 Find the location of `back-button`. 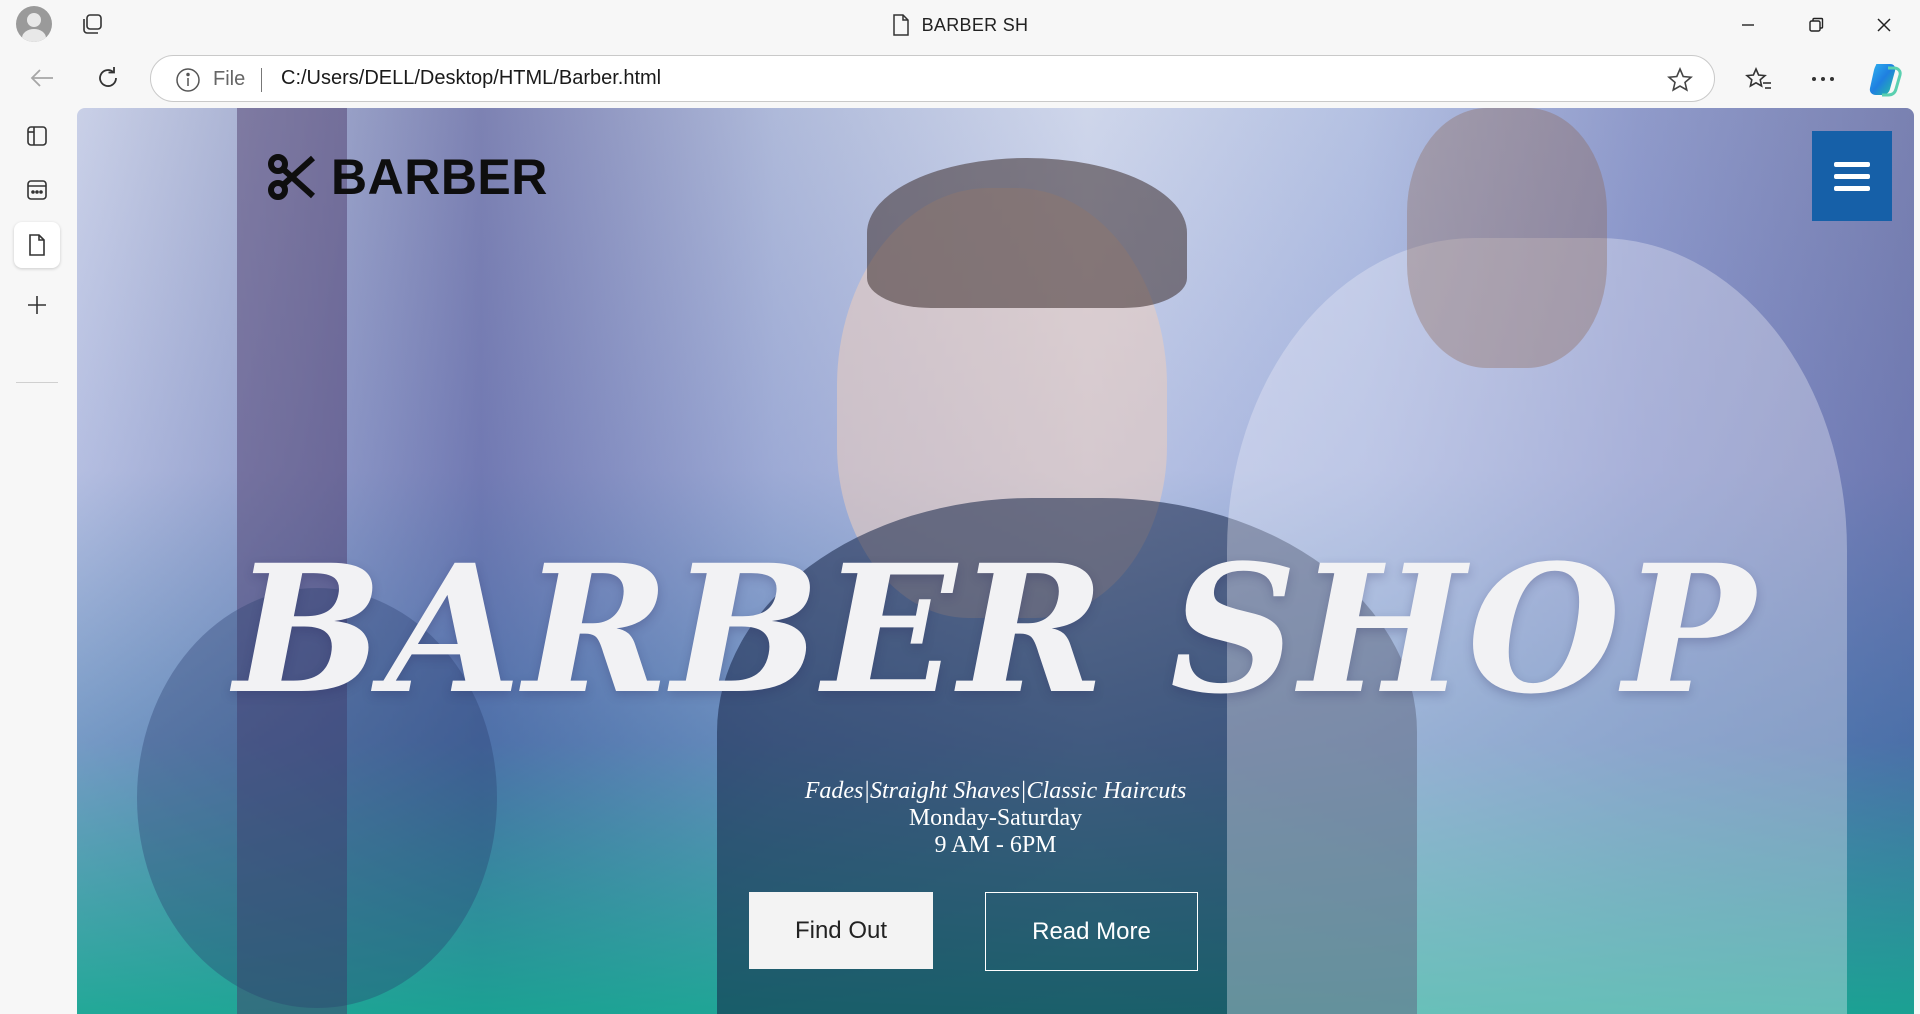

back-button is located at coordinates (42, 78).